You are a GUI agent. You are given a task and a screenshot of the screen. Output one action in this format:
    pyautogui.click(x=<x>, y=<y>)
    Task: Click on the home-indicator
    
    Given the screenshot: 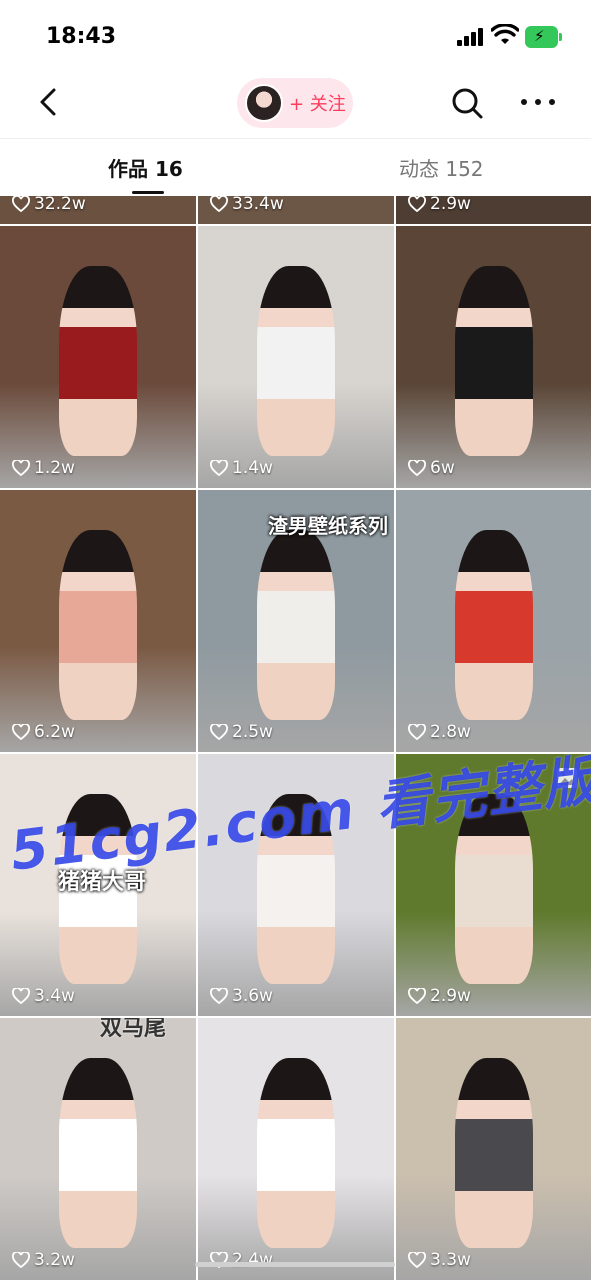 What is the action you would take?
    pyautogui.click(x=295, y=1264)
    